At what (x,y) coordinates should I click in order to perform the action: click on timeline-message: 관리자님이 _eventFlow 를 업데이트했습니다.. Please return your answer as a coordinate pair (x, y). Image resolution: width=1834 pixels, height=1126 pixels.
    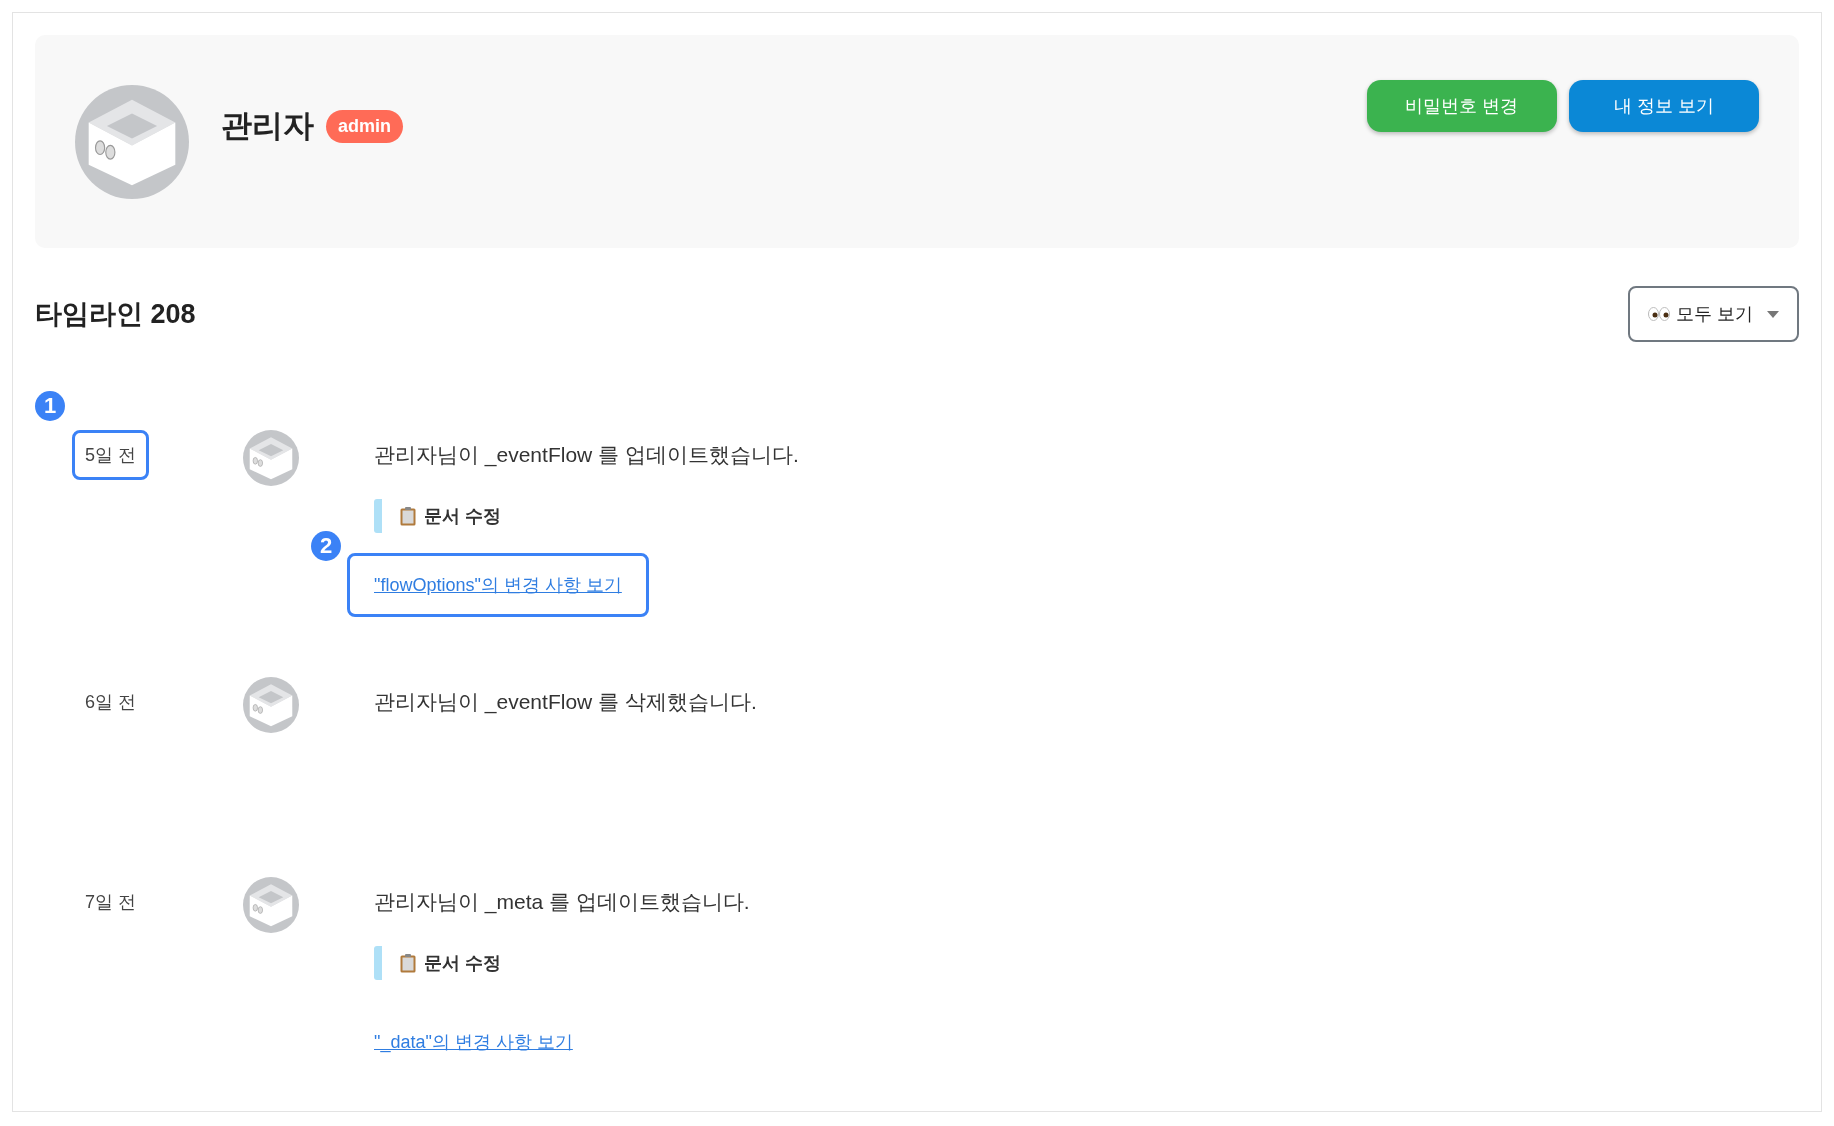
    Looking at the image, I should click on (586, 455).